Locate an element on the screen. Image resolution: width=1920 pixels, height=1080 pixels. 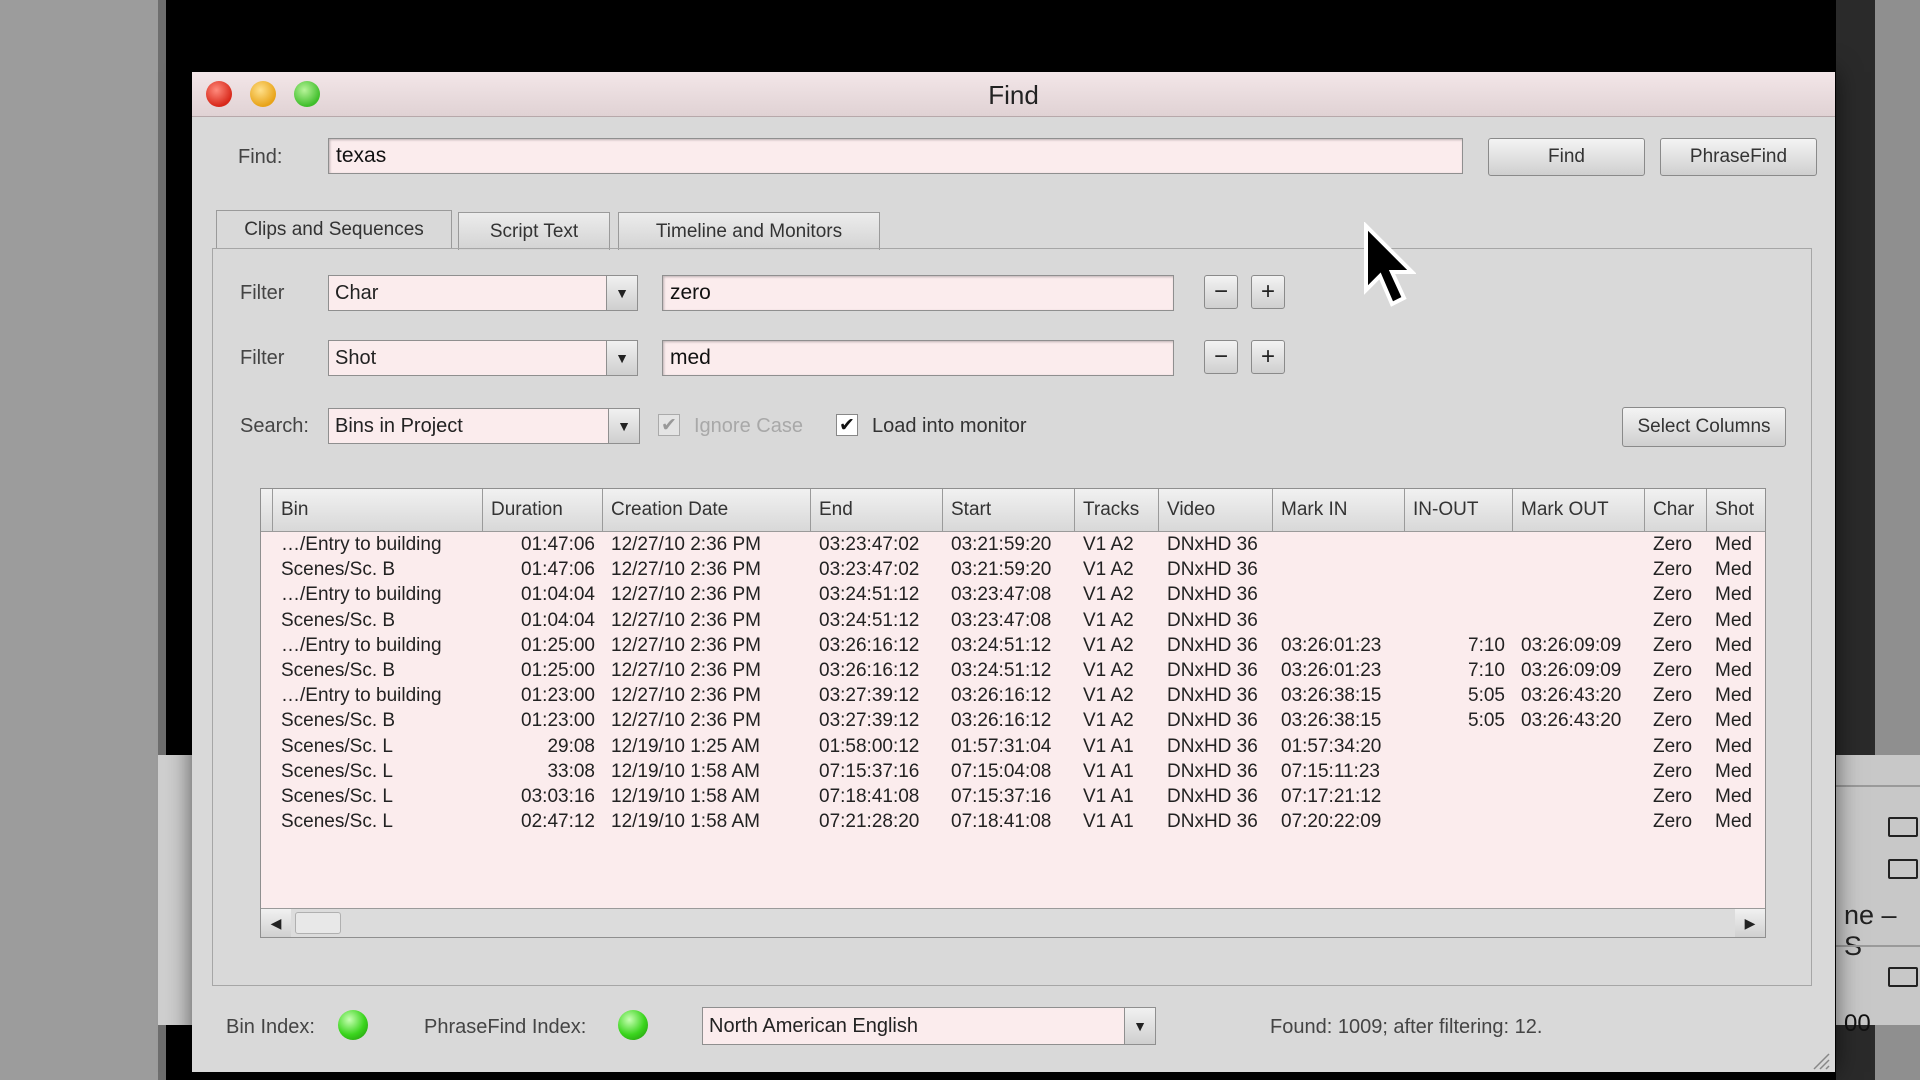
row-handle-header is located at coordinates (267, 510).